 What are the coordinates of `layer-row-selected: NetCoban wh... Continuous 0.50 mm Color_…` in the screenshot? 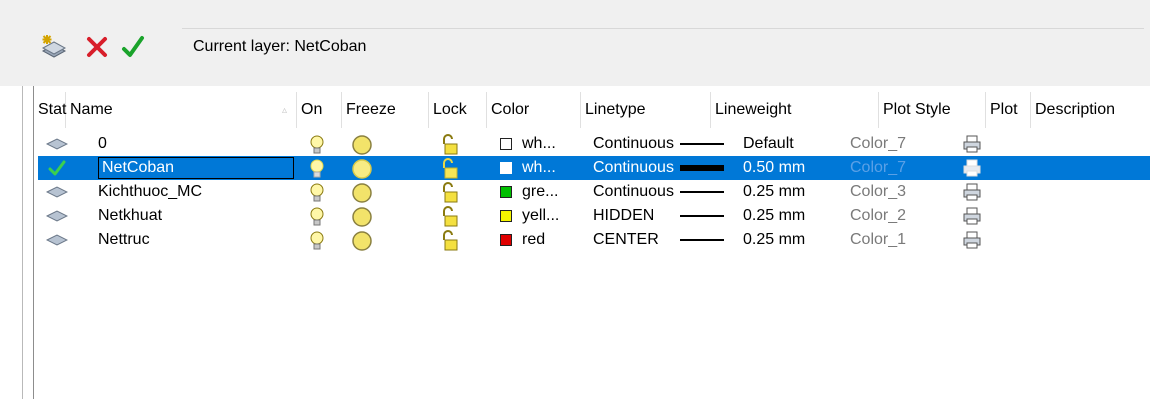 It's located at (594, 168).